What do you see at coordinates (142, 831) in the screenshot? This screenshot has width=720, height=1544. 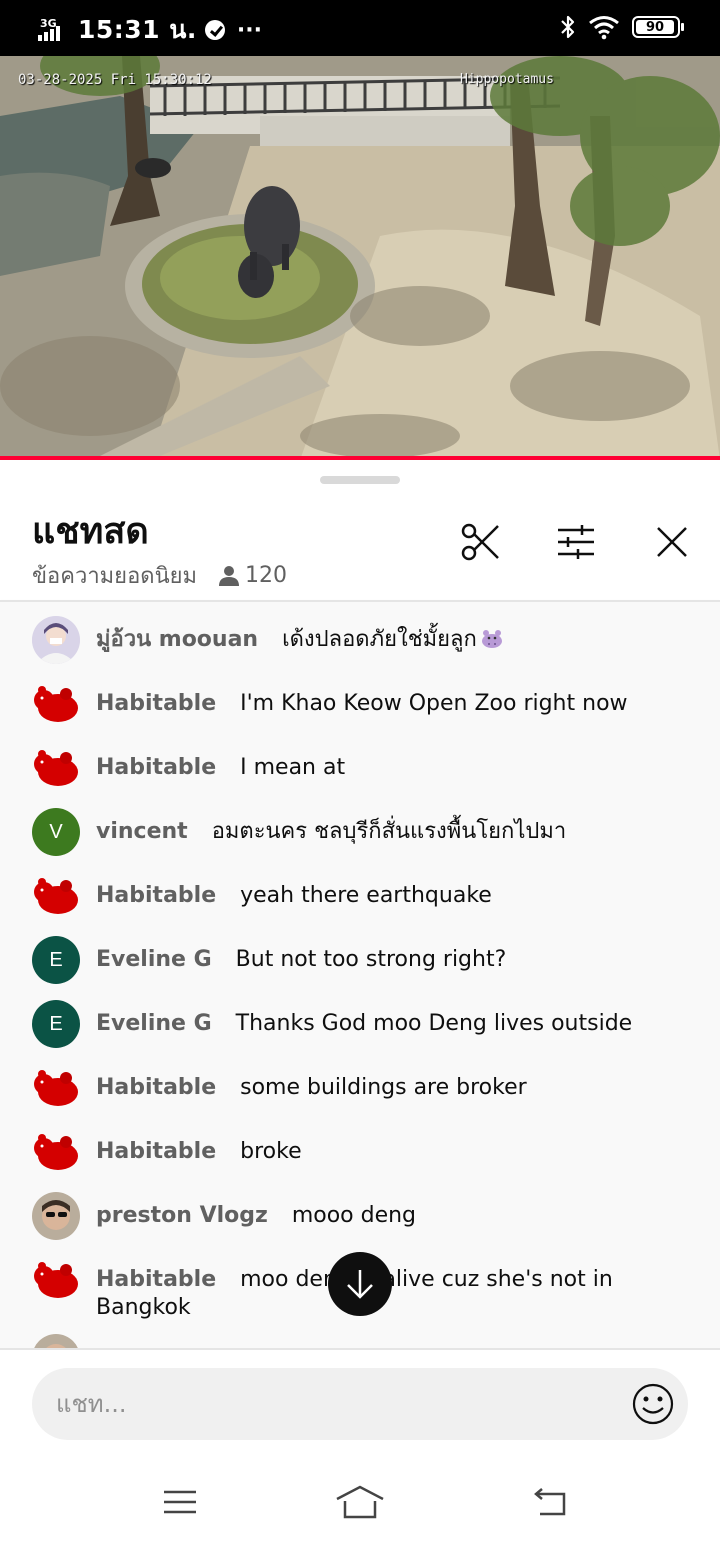 I see `message-author: vincent` at bounding box center [142, 831].